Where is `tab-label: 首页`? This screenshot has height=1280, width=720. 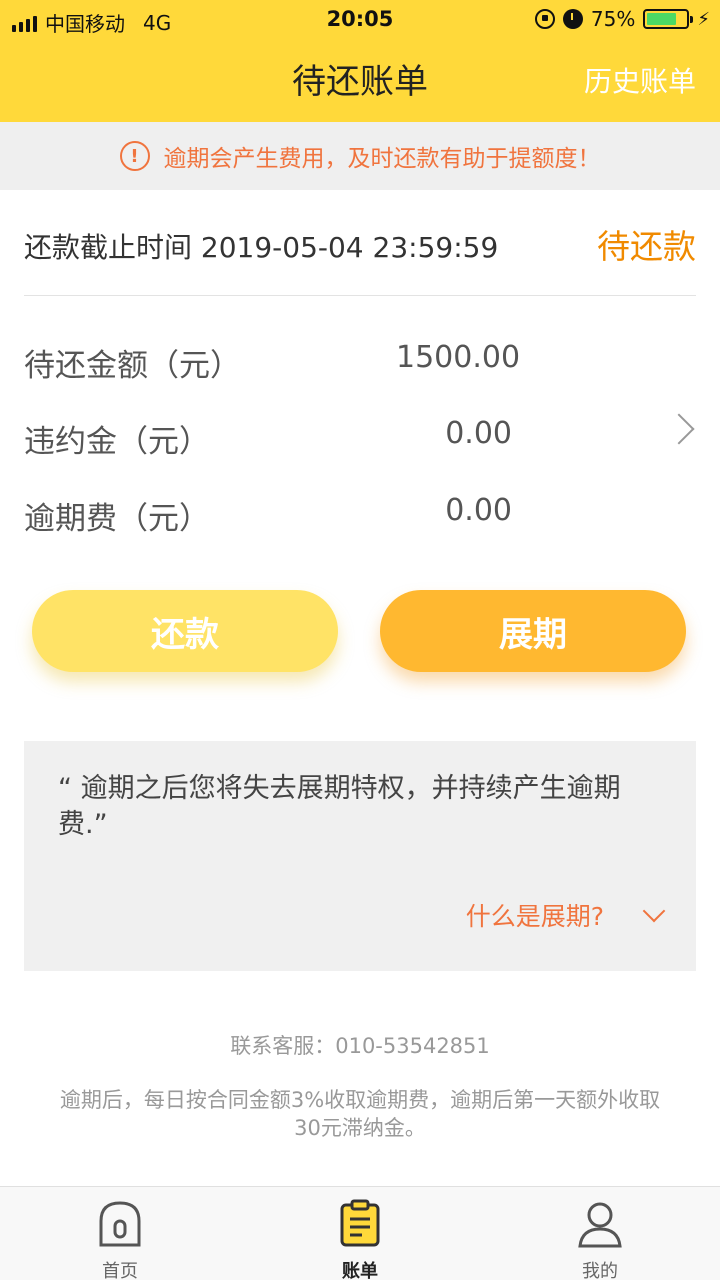 tab-label: 首页 is located at coordinates (120, 1270).